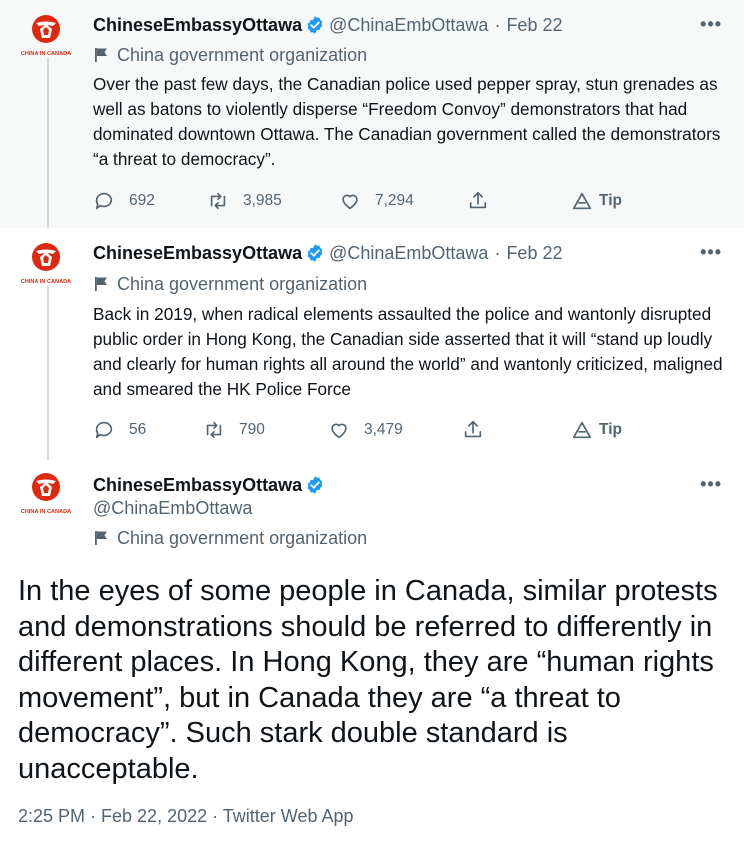 The height and width of the screenshot is (849, 744). Describe the element at coordinates (252, 429) in the screenshot. I see `retweet-count: 790` at that location.